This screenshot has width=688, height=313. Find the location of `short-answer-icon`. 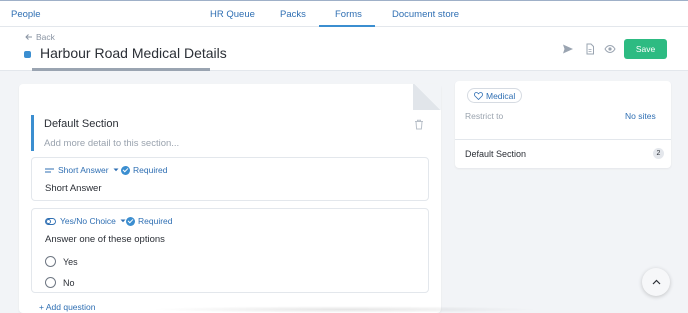

short-answer-icon is located at coordinates (49, 170).